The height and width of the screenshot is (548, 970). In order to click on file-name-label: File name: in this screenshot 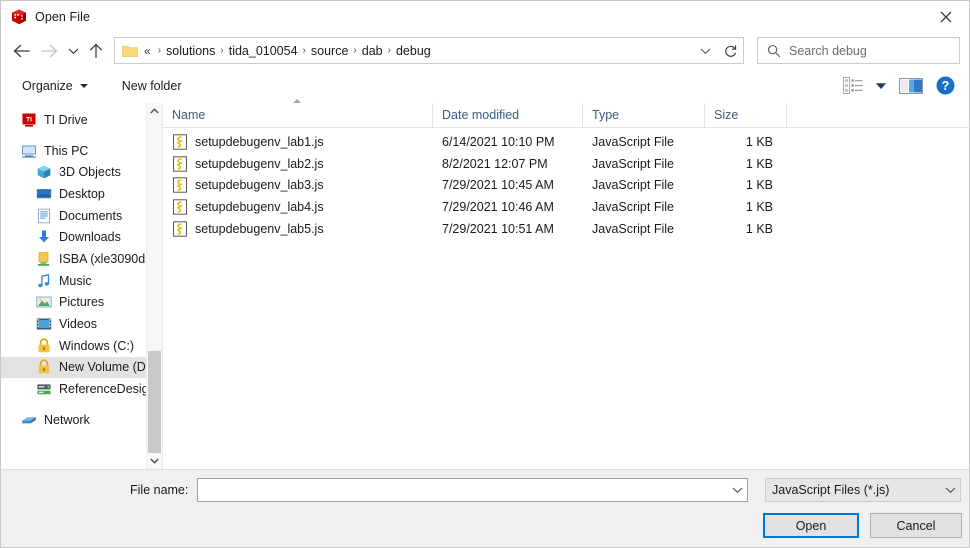, I will do `click(159, 490)`.